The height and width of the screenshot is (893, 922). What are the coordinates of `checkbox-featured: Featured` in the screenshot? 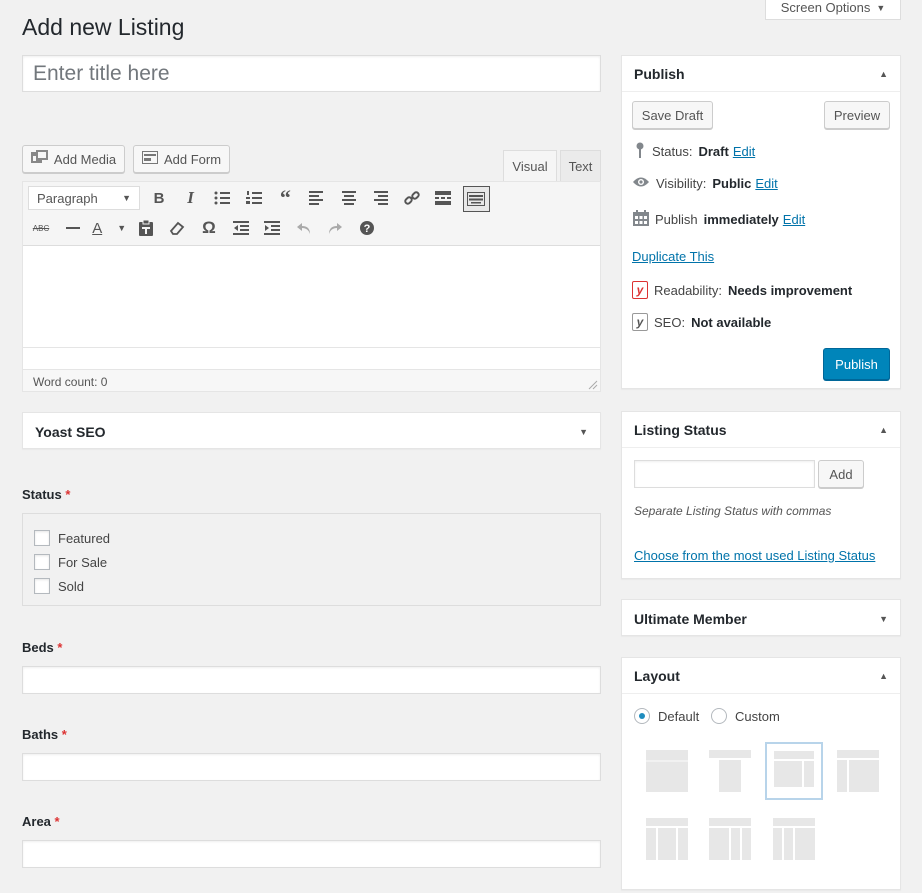 It's located at (72, 538).